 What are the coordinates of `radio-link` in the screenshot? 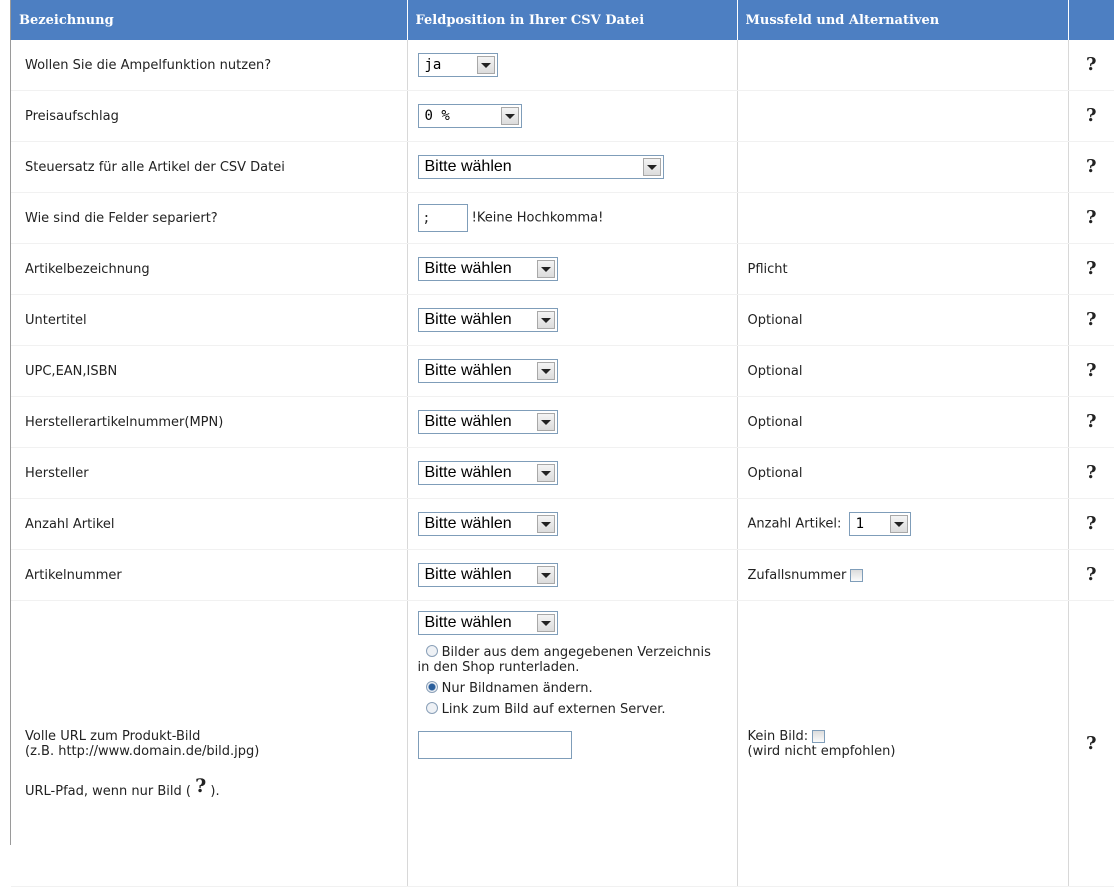 It's located at (431, 708).